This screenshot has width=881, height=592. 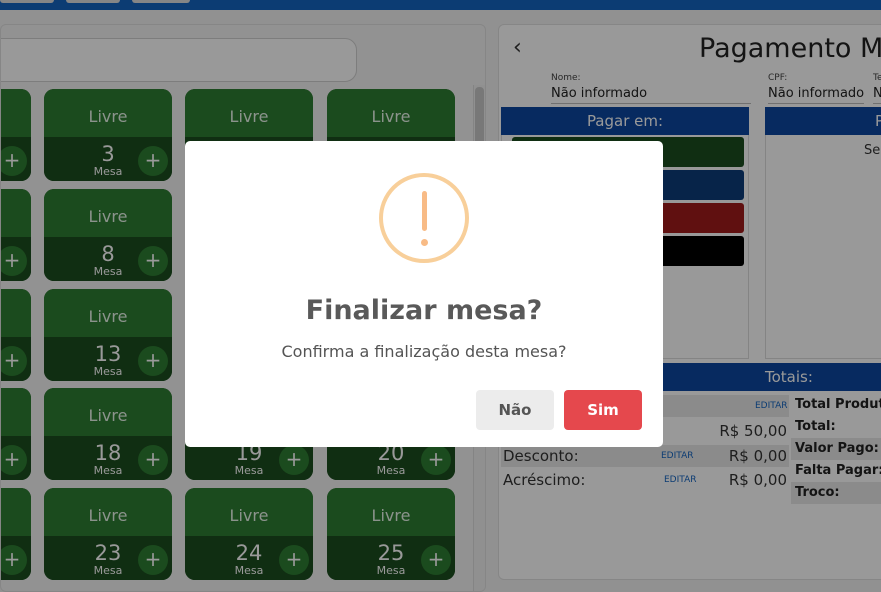 I want to click on confirm-button: Sim, so click(x=603, y=410).